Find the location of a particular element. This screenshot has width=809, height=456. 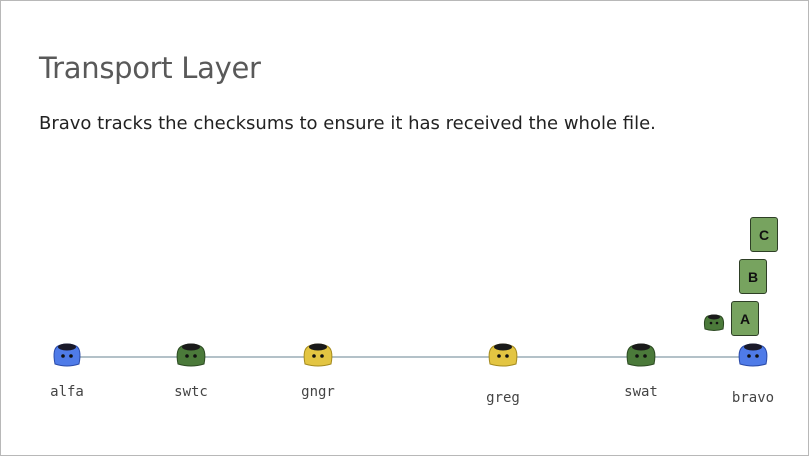

node-label-swtc: swtc is located at coordinates (191, 392).